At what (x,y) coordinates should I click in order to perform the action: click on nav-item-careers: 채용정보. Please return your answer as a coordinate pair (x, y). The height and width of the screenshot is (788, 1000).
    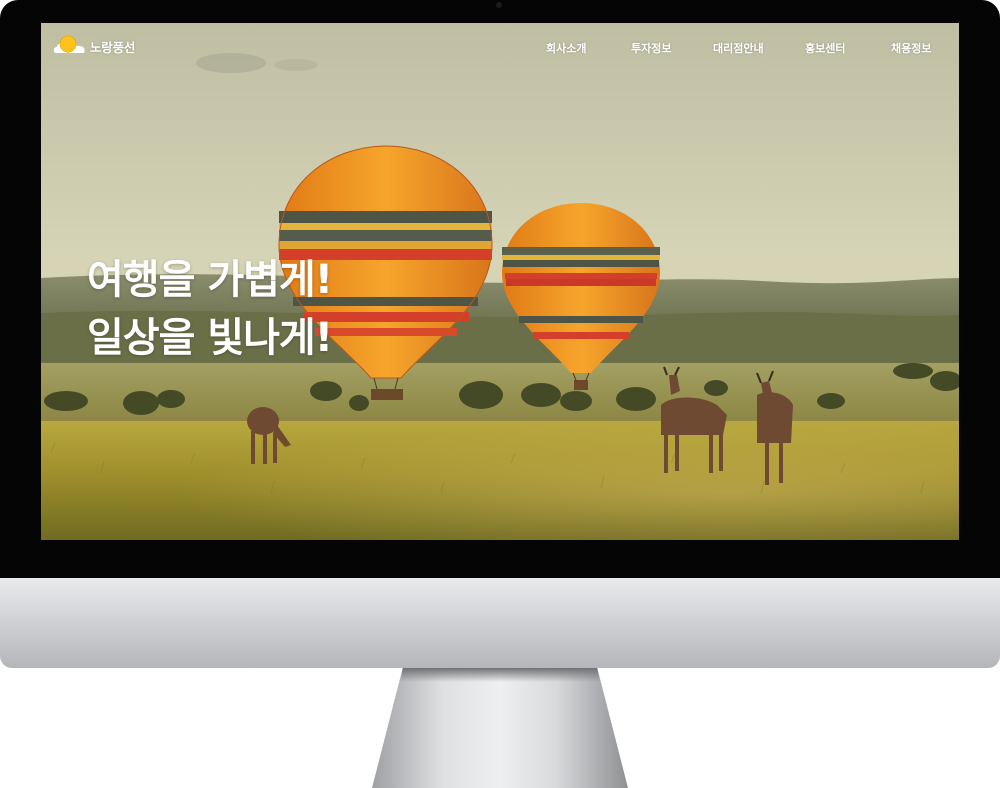
    Looking at the image, I should click on (911, 48).